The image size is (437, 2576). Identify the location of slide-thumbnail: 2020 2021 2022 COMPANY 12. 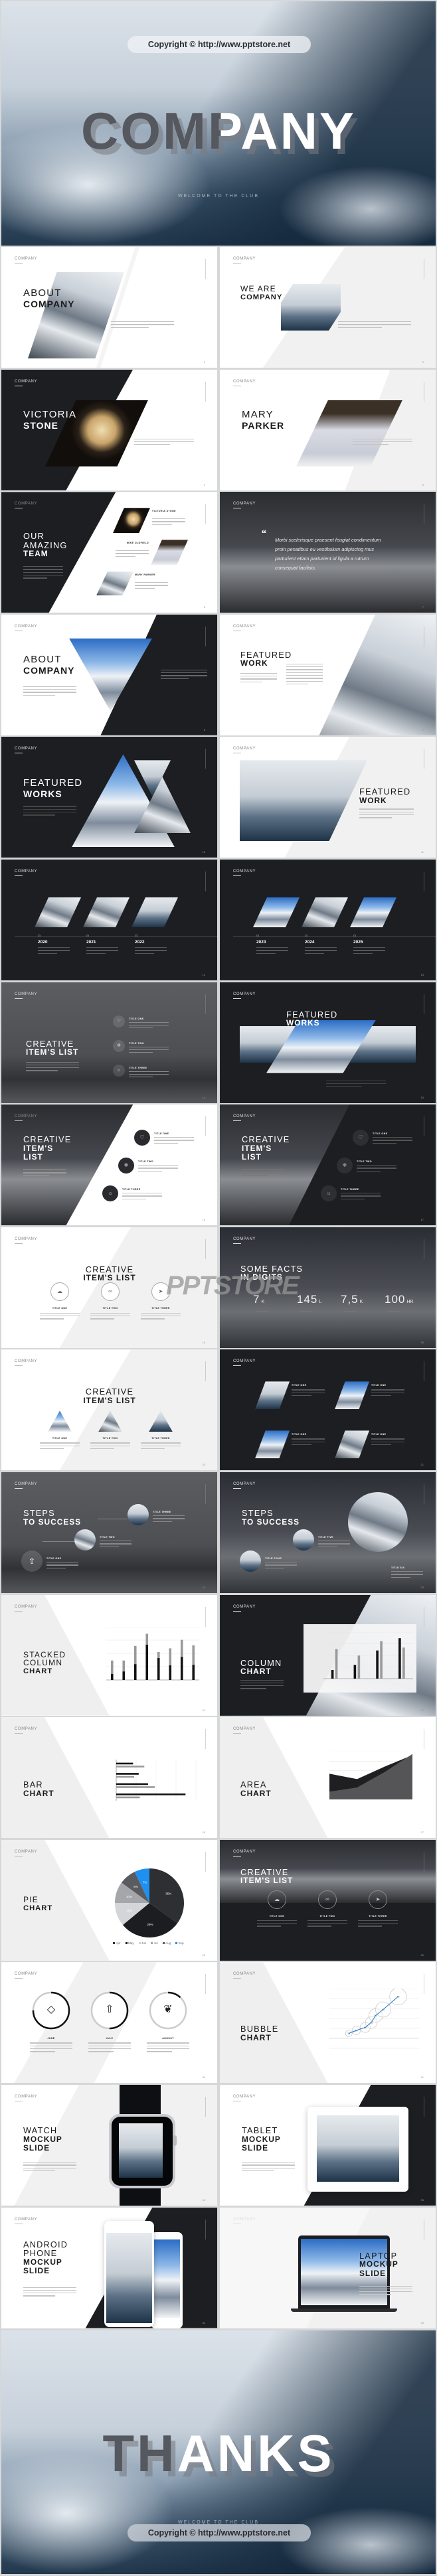
(109, 920).